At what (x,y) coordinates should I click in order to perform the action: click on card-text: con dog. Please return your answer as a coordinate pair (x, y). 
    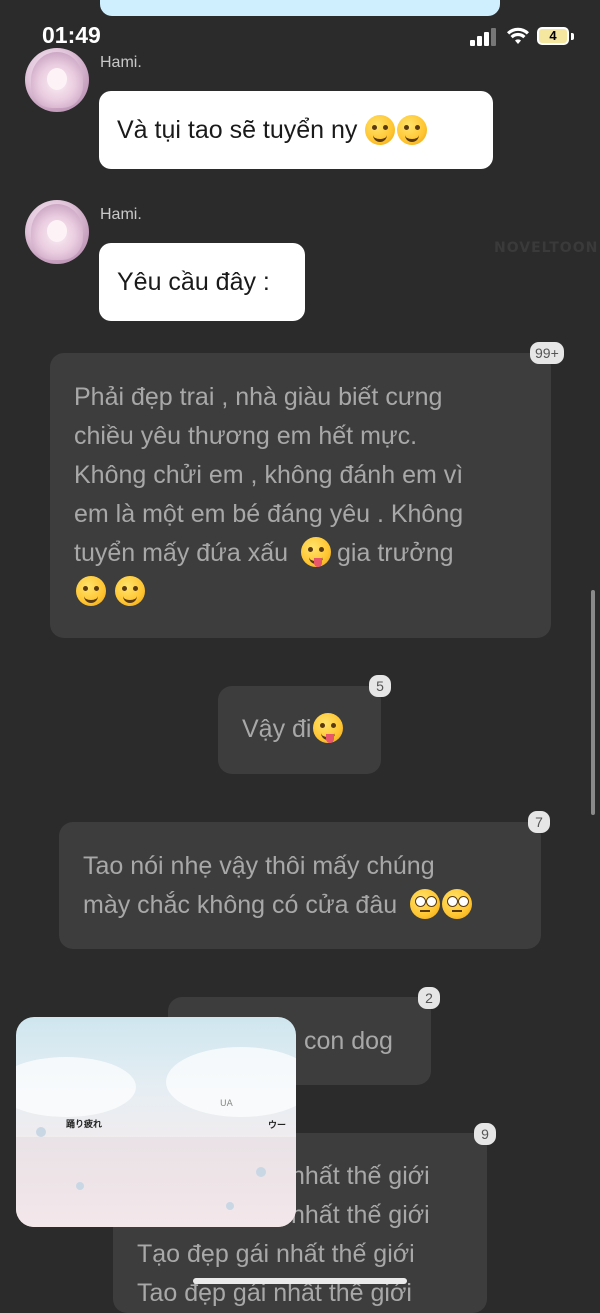
    Looking at the image, I should click on (348, 1041).